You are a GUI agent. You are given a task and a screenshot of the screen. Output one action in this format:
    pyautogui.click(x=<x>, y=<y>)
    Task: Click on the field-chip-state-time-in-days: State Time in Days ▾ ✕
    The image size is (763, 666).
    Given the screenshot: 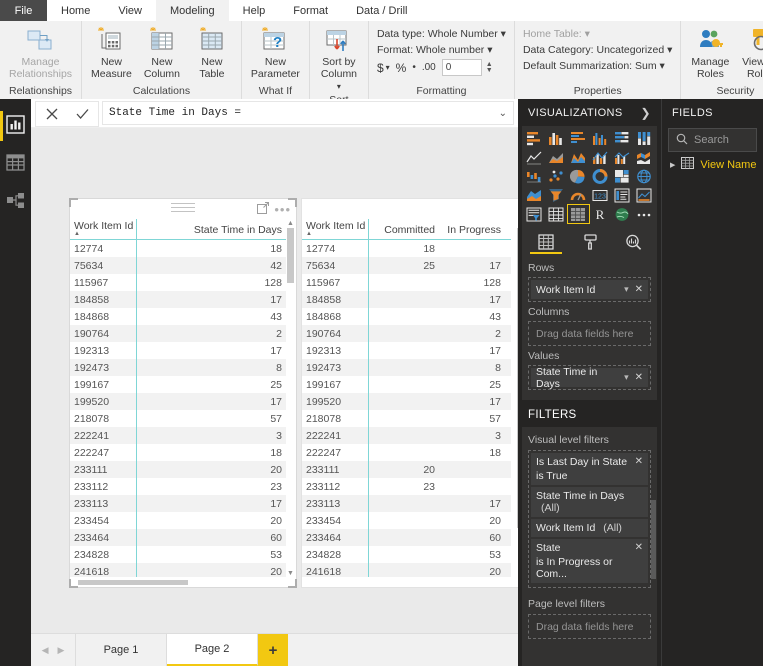 What is the action you would take?
    pyautogui.click(x=589, y=378)
    